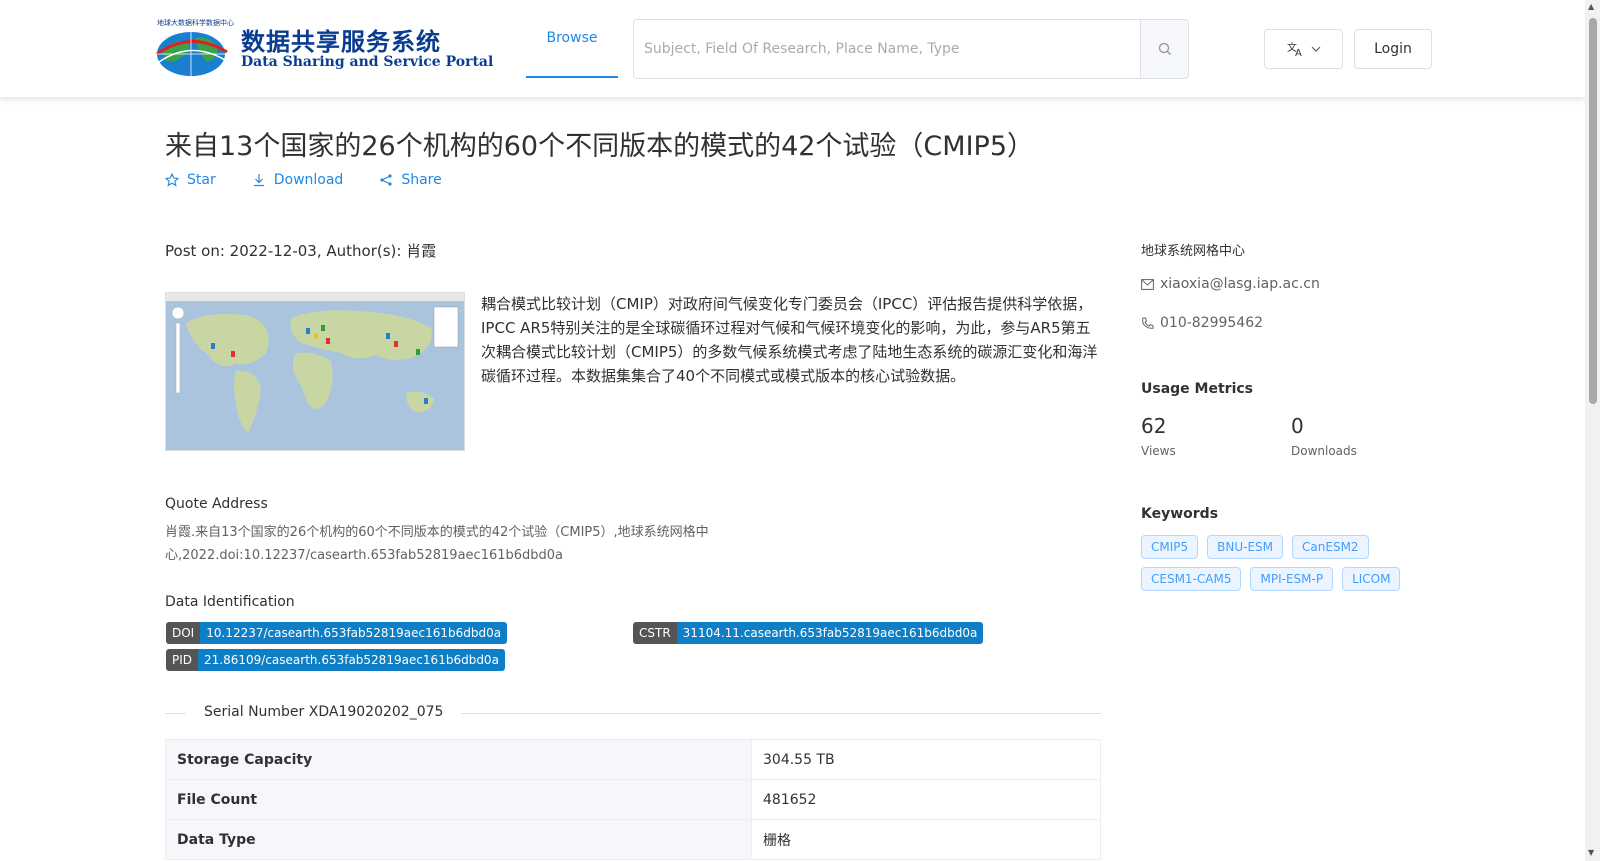 The height and width of the screenshot is (861, 1600). I want to click on contact-phone: 010-82995462, so click(1202, 323).